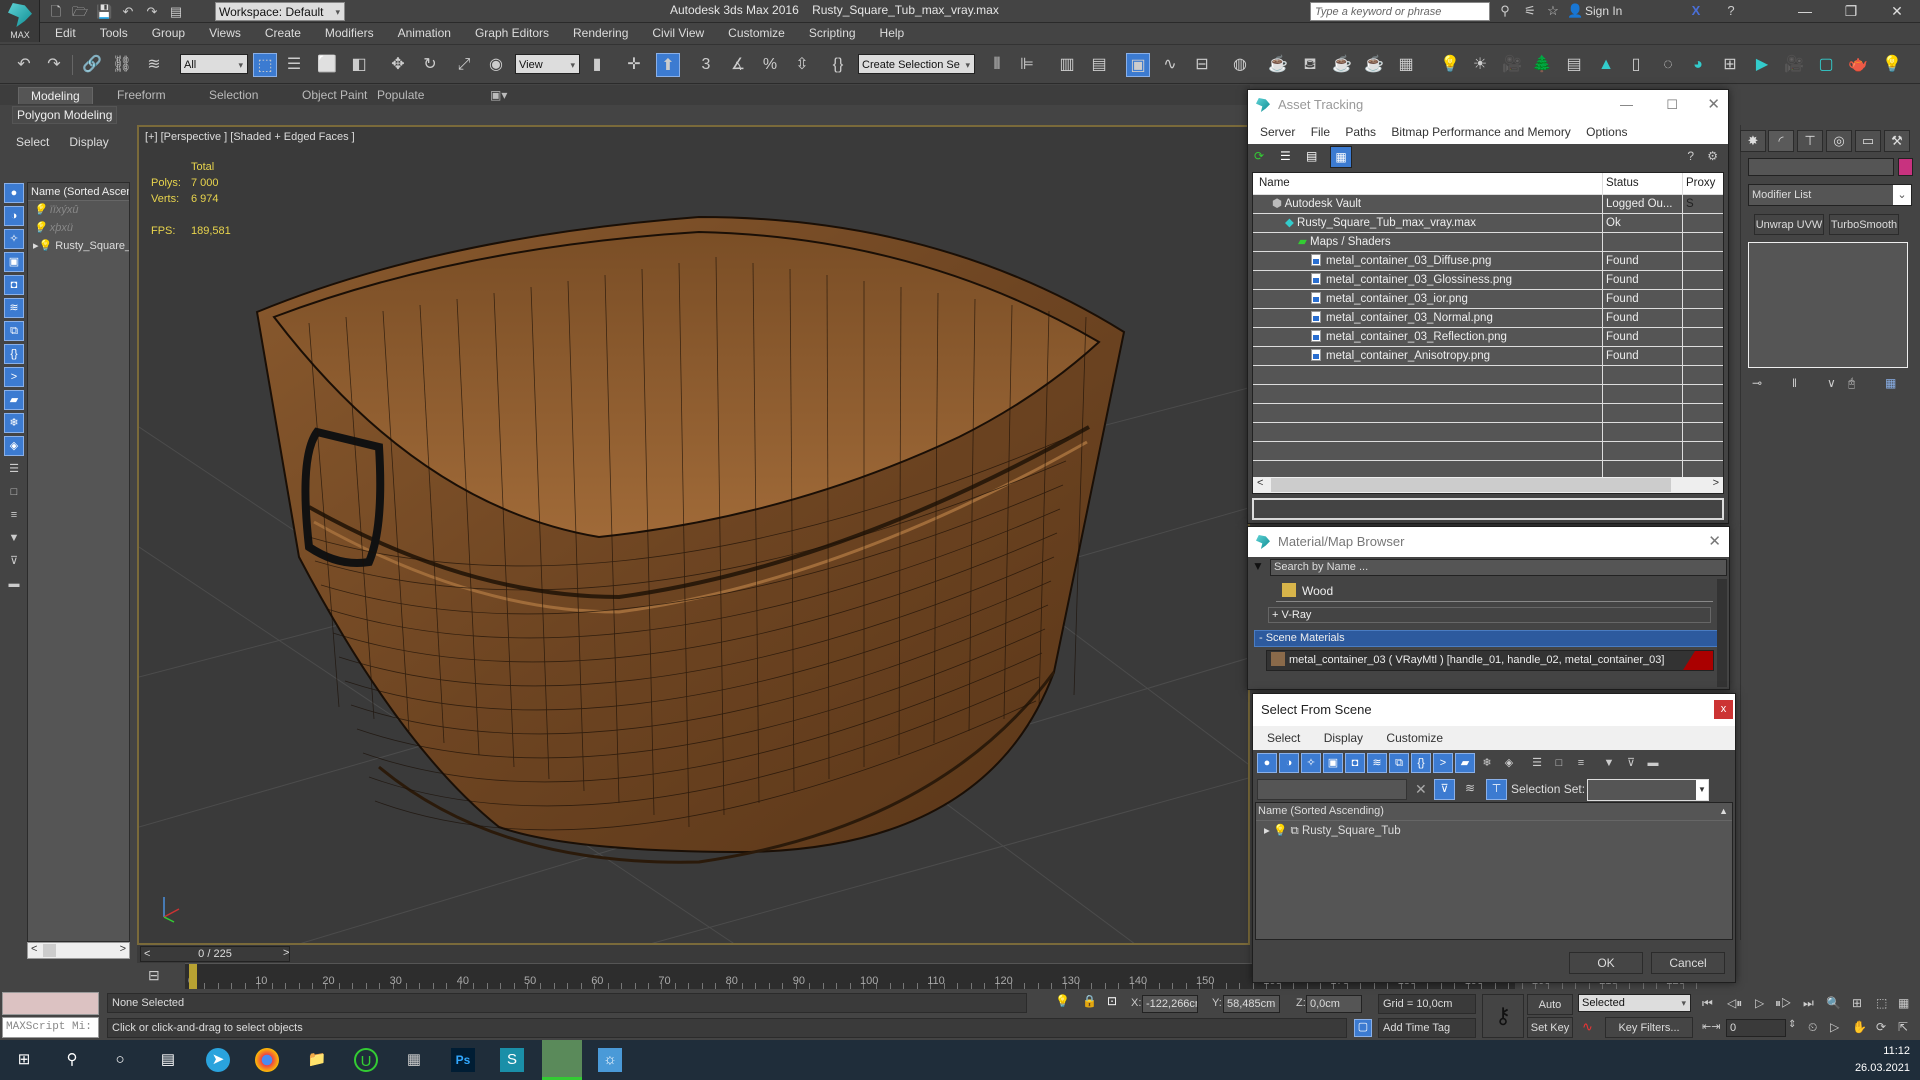 The height and width of the screenshot is (1080, 1920). What do you see at coordinates (1821, 167) in the screenshot?
I see `object-name-field` at bounding box center [1821, 167].